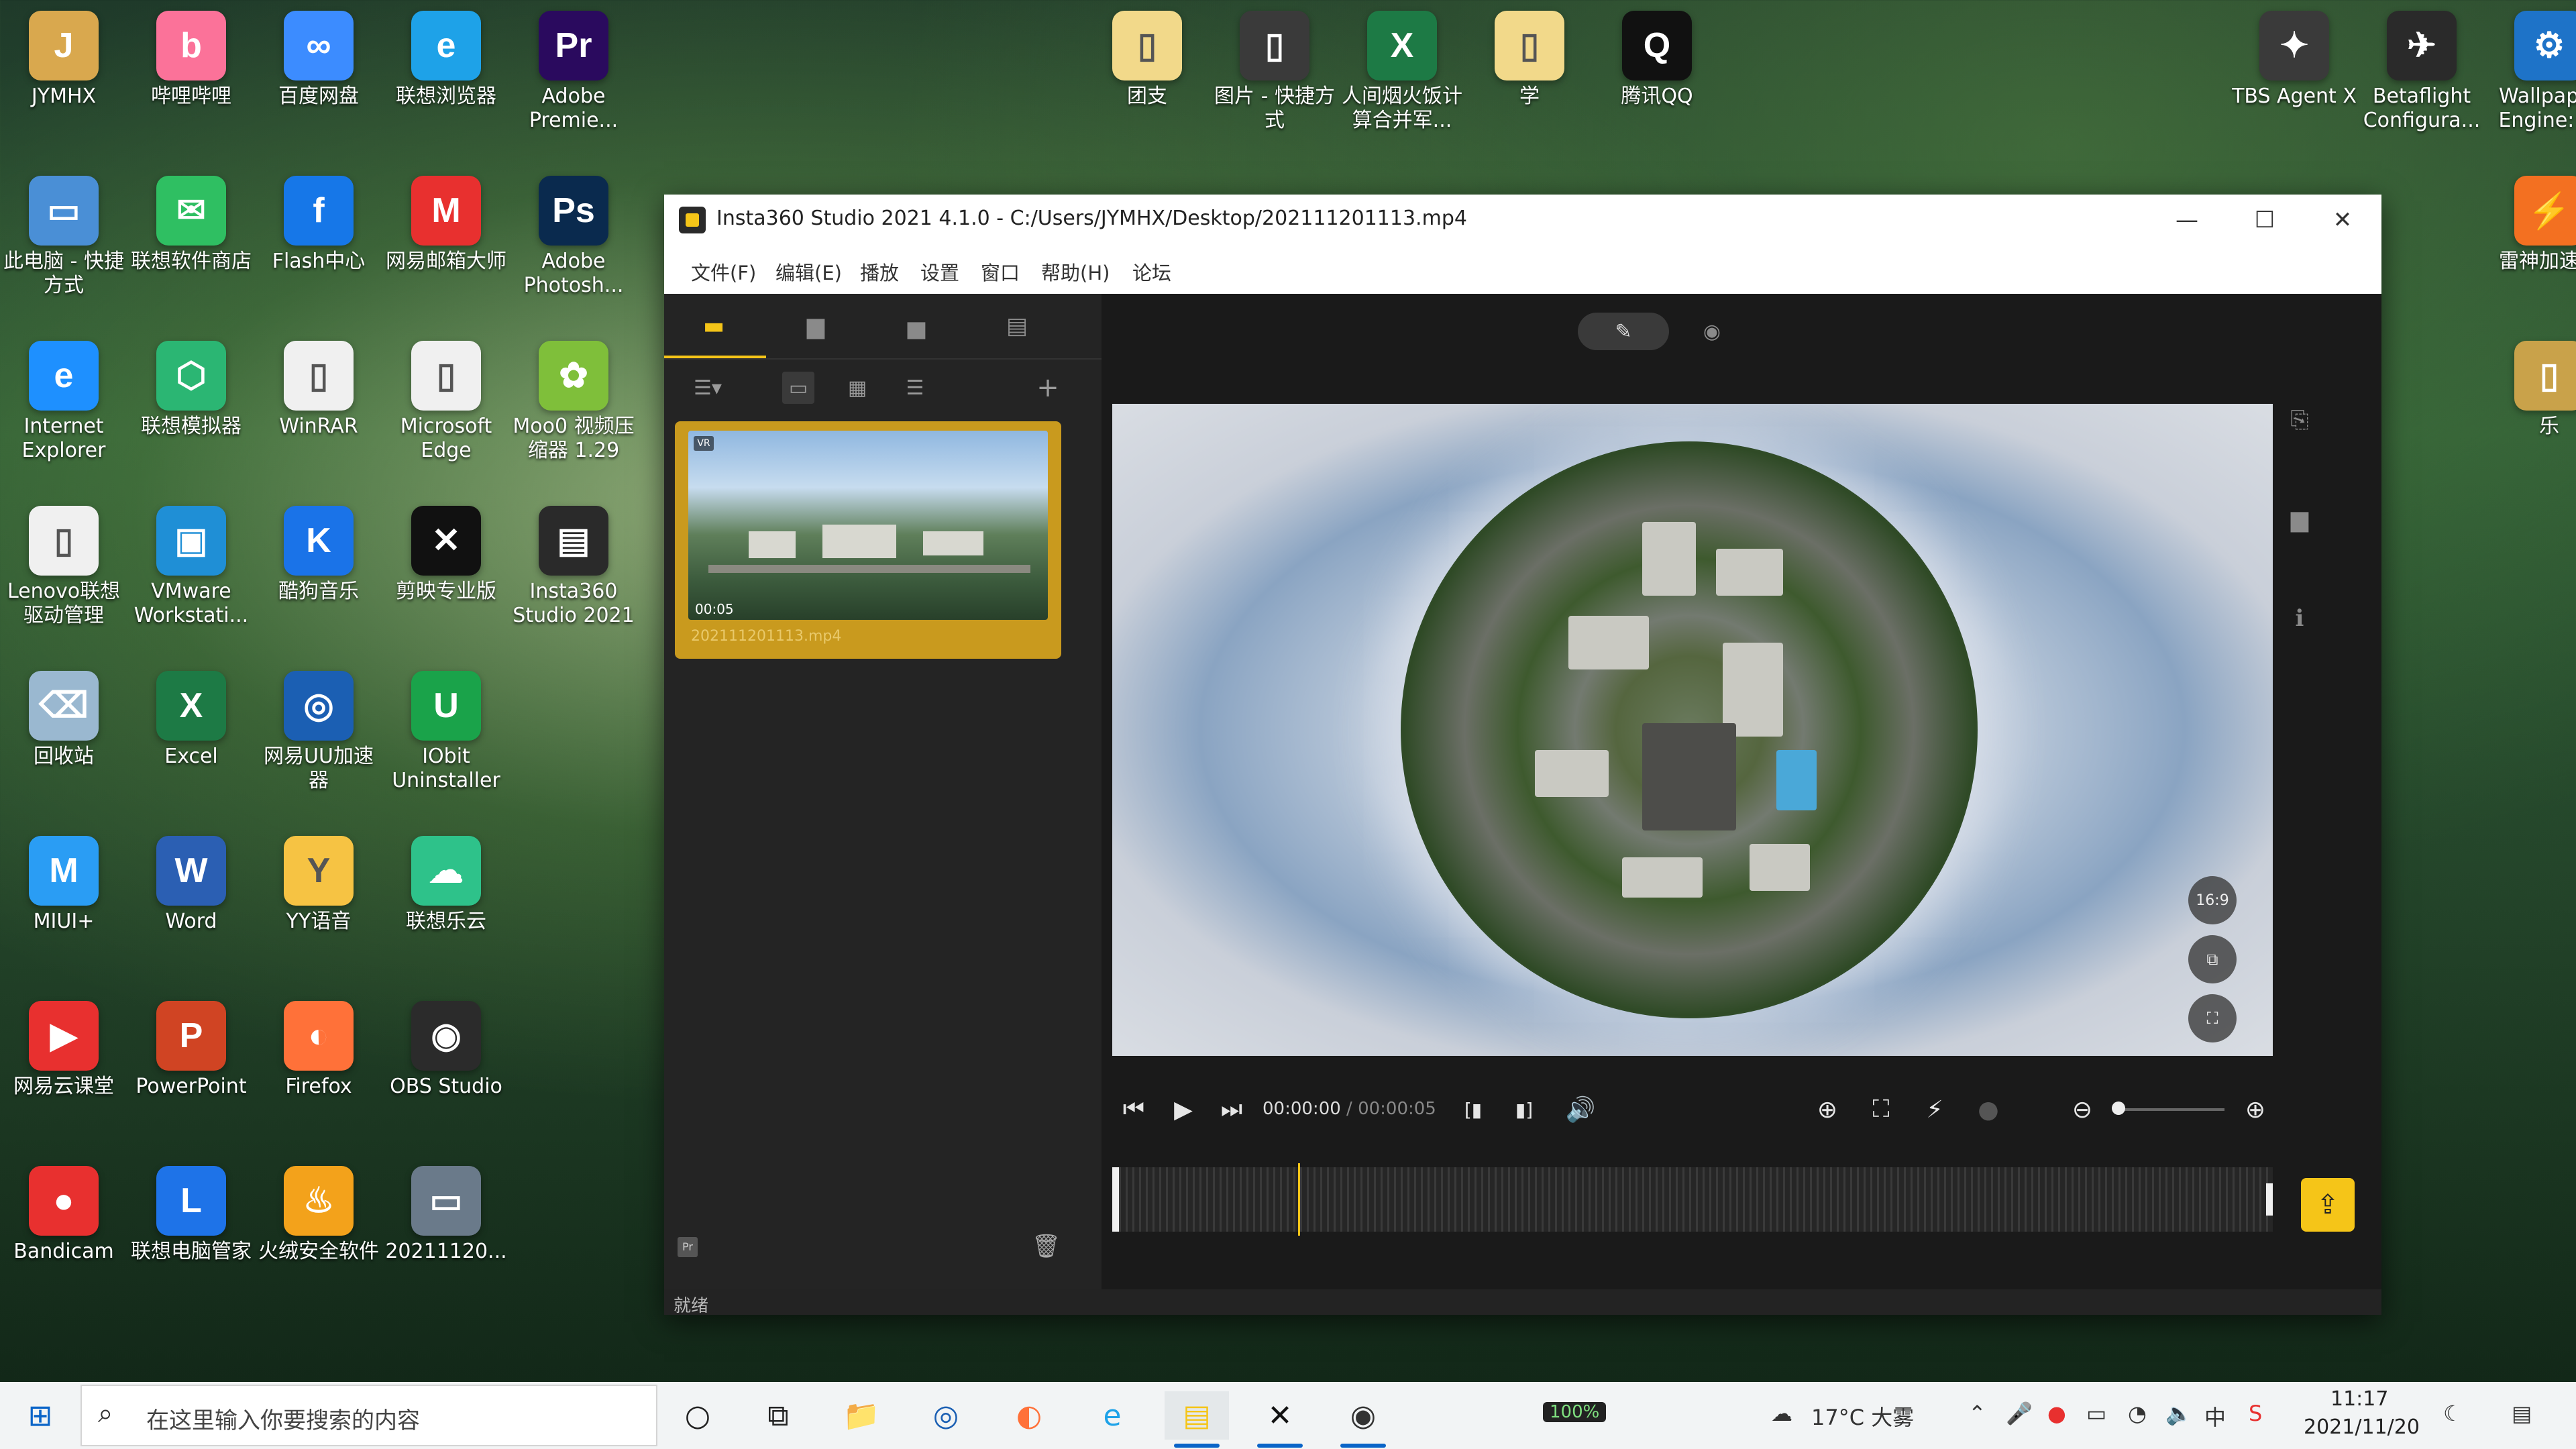 The width and height of the screenshot is (2576, 1449). What do you see at coordinates (861, 1415) in the screenshot?
I see `file-explorer-icon: 📁` at bounding box center [861, 1415].